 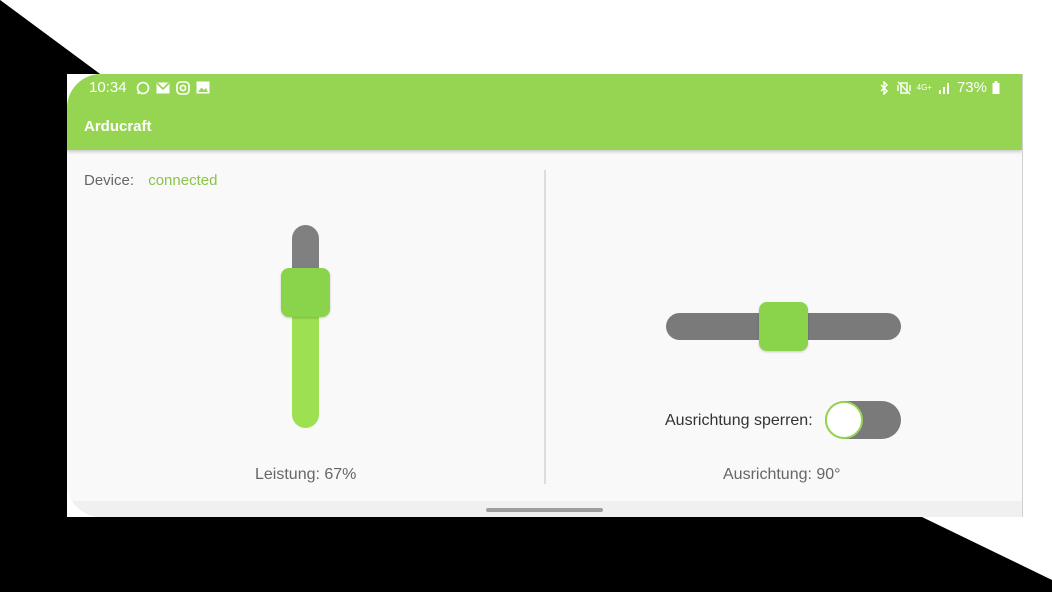 I want to click on toggle-knob, so click(x=844, y=420).